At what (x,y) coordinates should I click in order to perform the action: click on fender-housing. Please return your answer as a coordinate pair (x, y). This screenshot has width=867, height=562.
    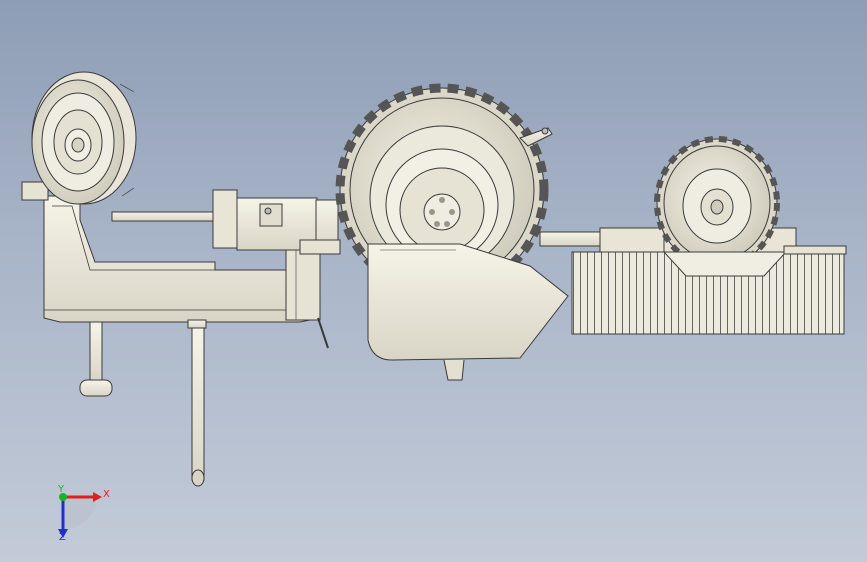
    Looking at the image, I should click on (468, 312).